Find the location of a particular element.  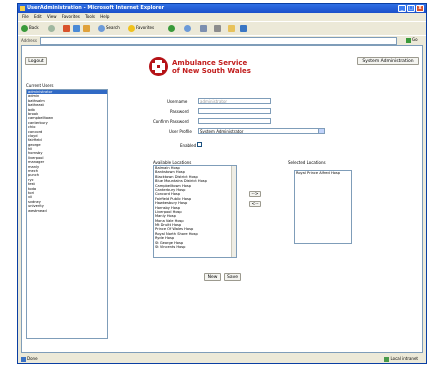

mail-button is located at coordinates (204, 28).